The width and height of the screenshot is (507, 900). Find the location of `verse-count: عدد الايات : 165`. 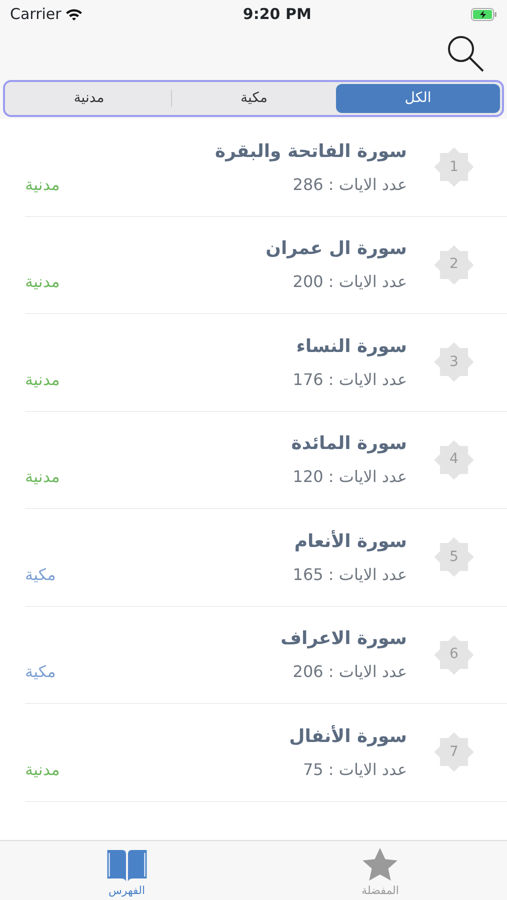

verse-count: عدد الايات : 165 is located at coordinates (349, 575).